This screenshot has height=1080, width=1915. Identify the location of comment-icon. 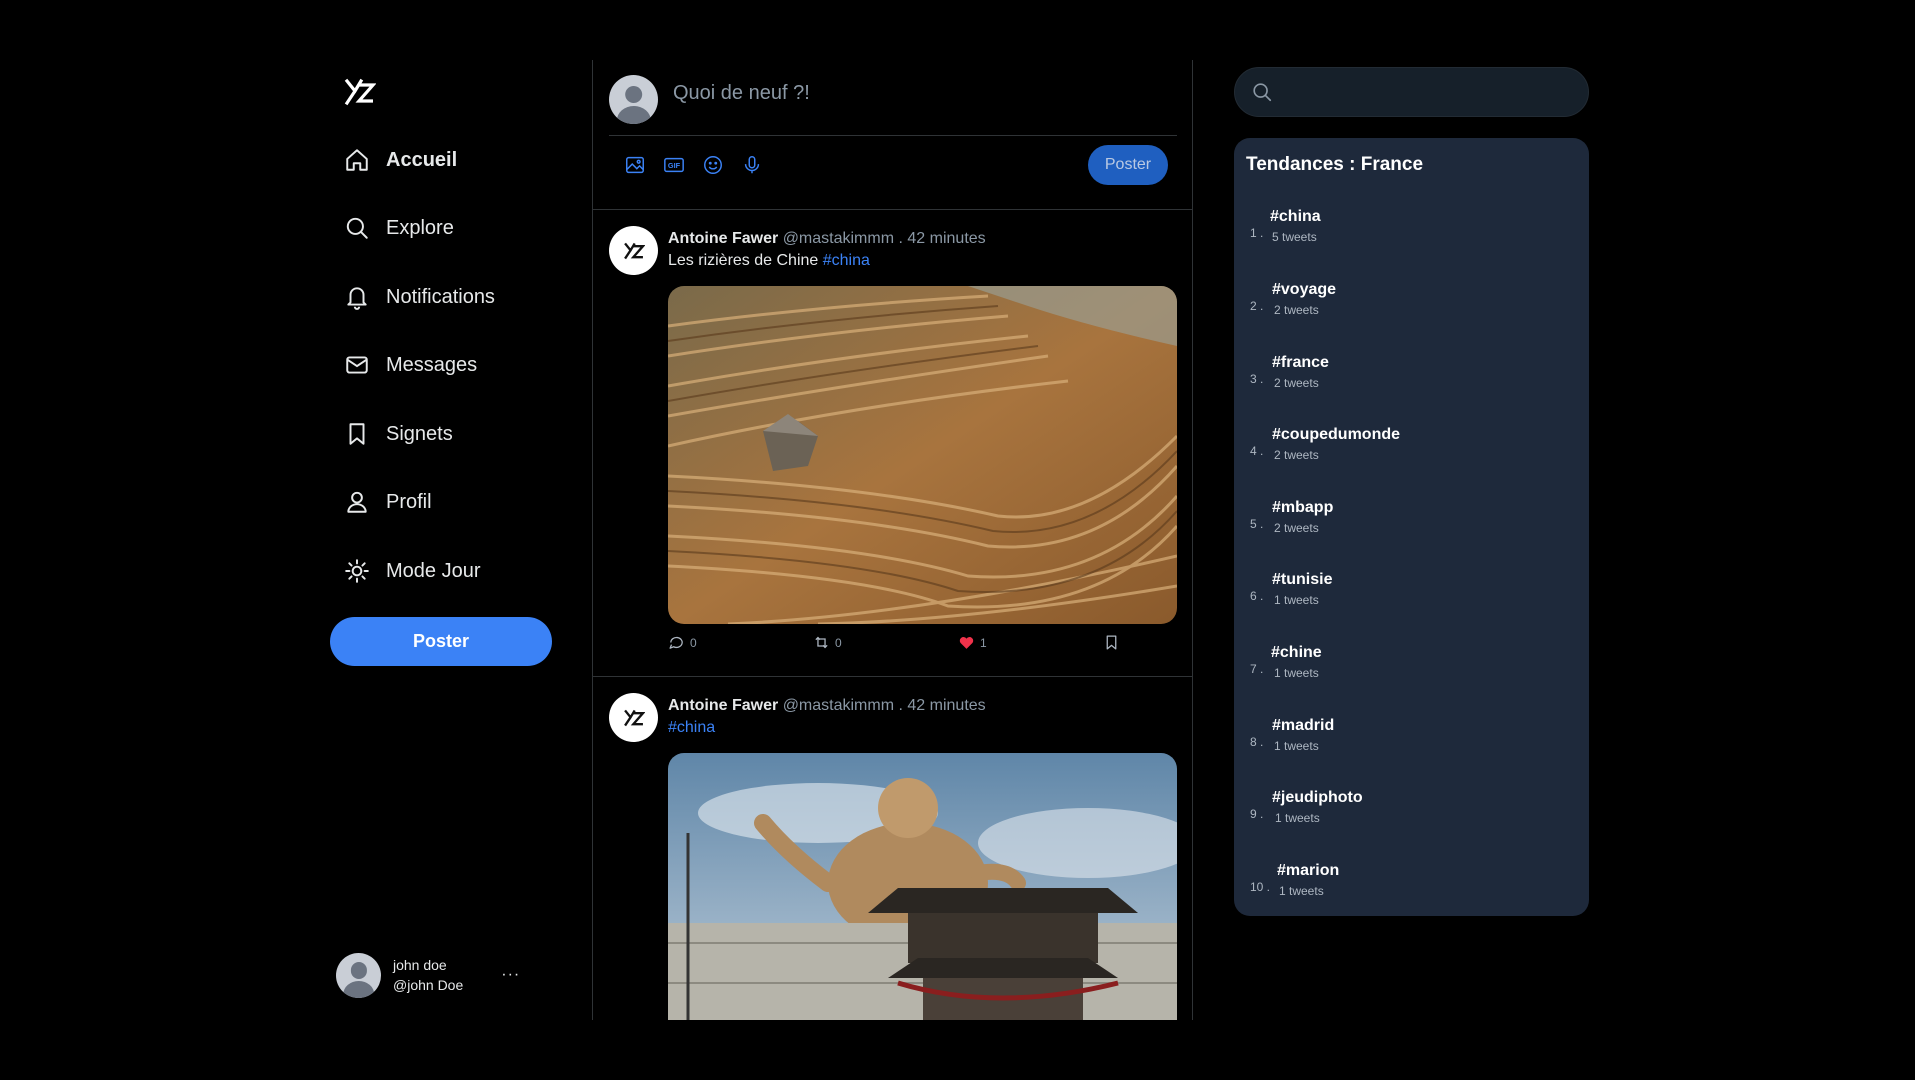
(676, 642).